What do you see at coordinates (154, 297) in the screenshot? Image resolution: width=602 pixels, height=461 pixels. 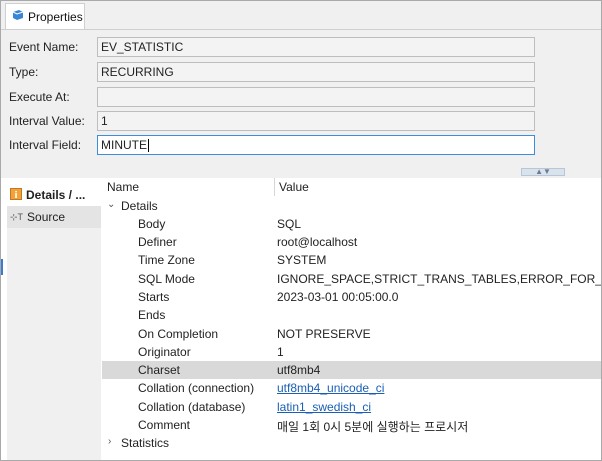 I see `row-name: Starts` at bounding box center [154, 297].